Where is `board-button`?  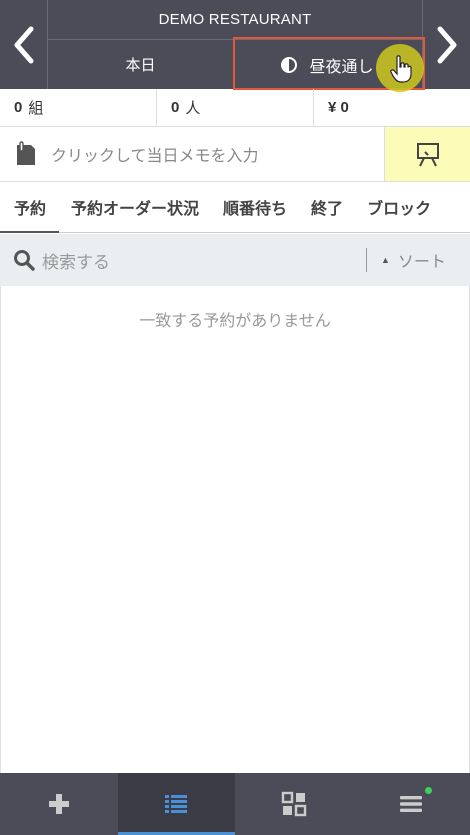
board-button is located at coordinates (427, 154).